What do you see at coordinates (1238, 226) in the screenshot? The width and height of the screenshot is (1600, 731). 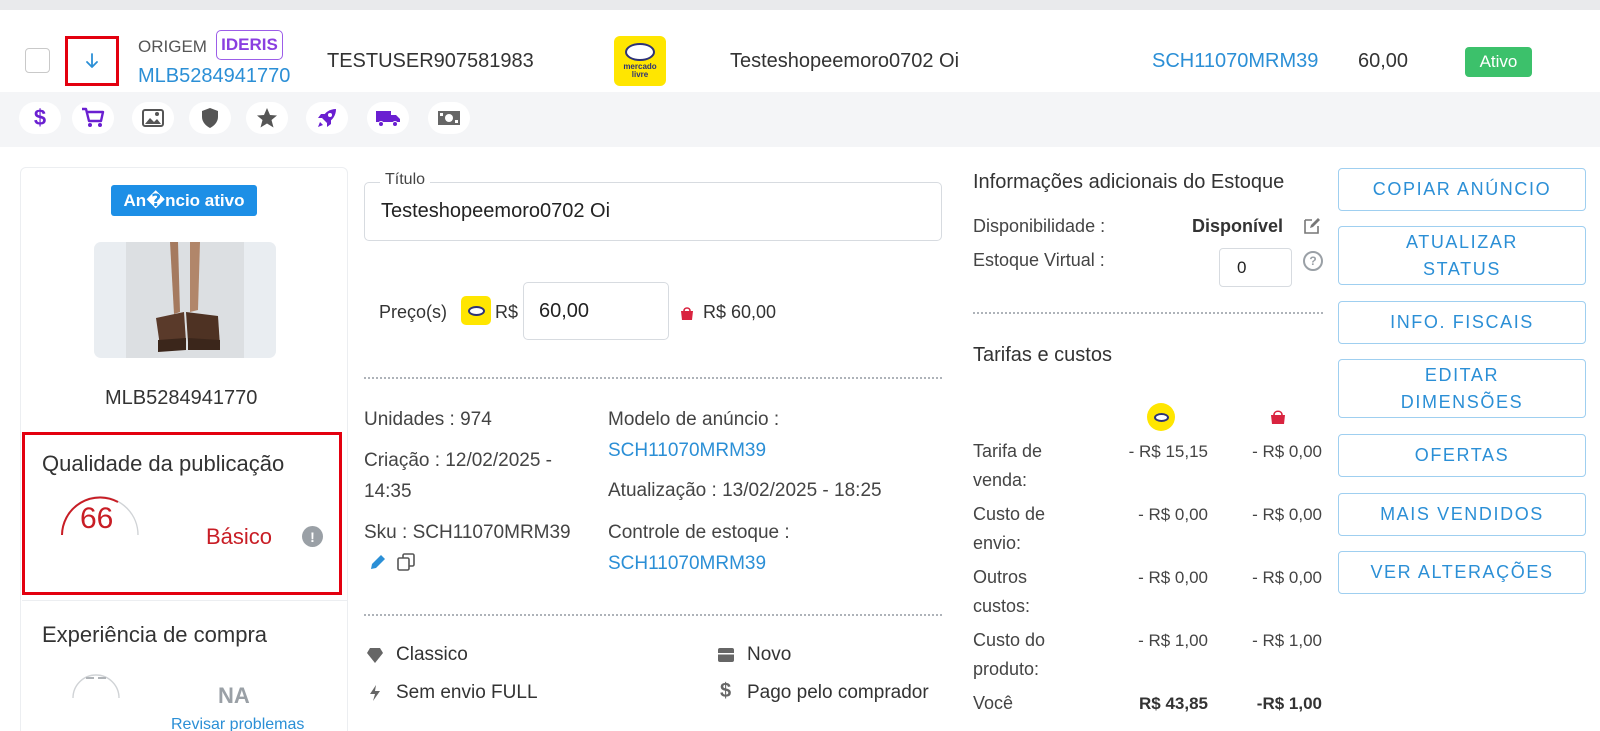 I see `availability-value: Disponível` at bounding box center [1238, 226].